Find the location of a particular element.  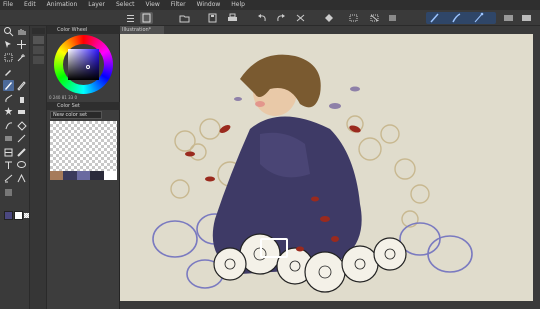

eyedropper-icon is located at coordinates (8, 71).